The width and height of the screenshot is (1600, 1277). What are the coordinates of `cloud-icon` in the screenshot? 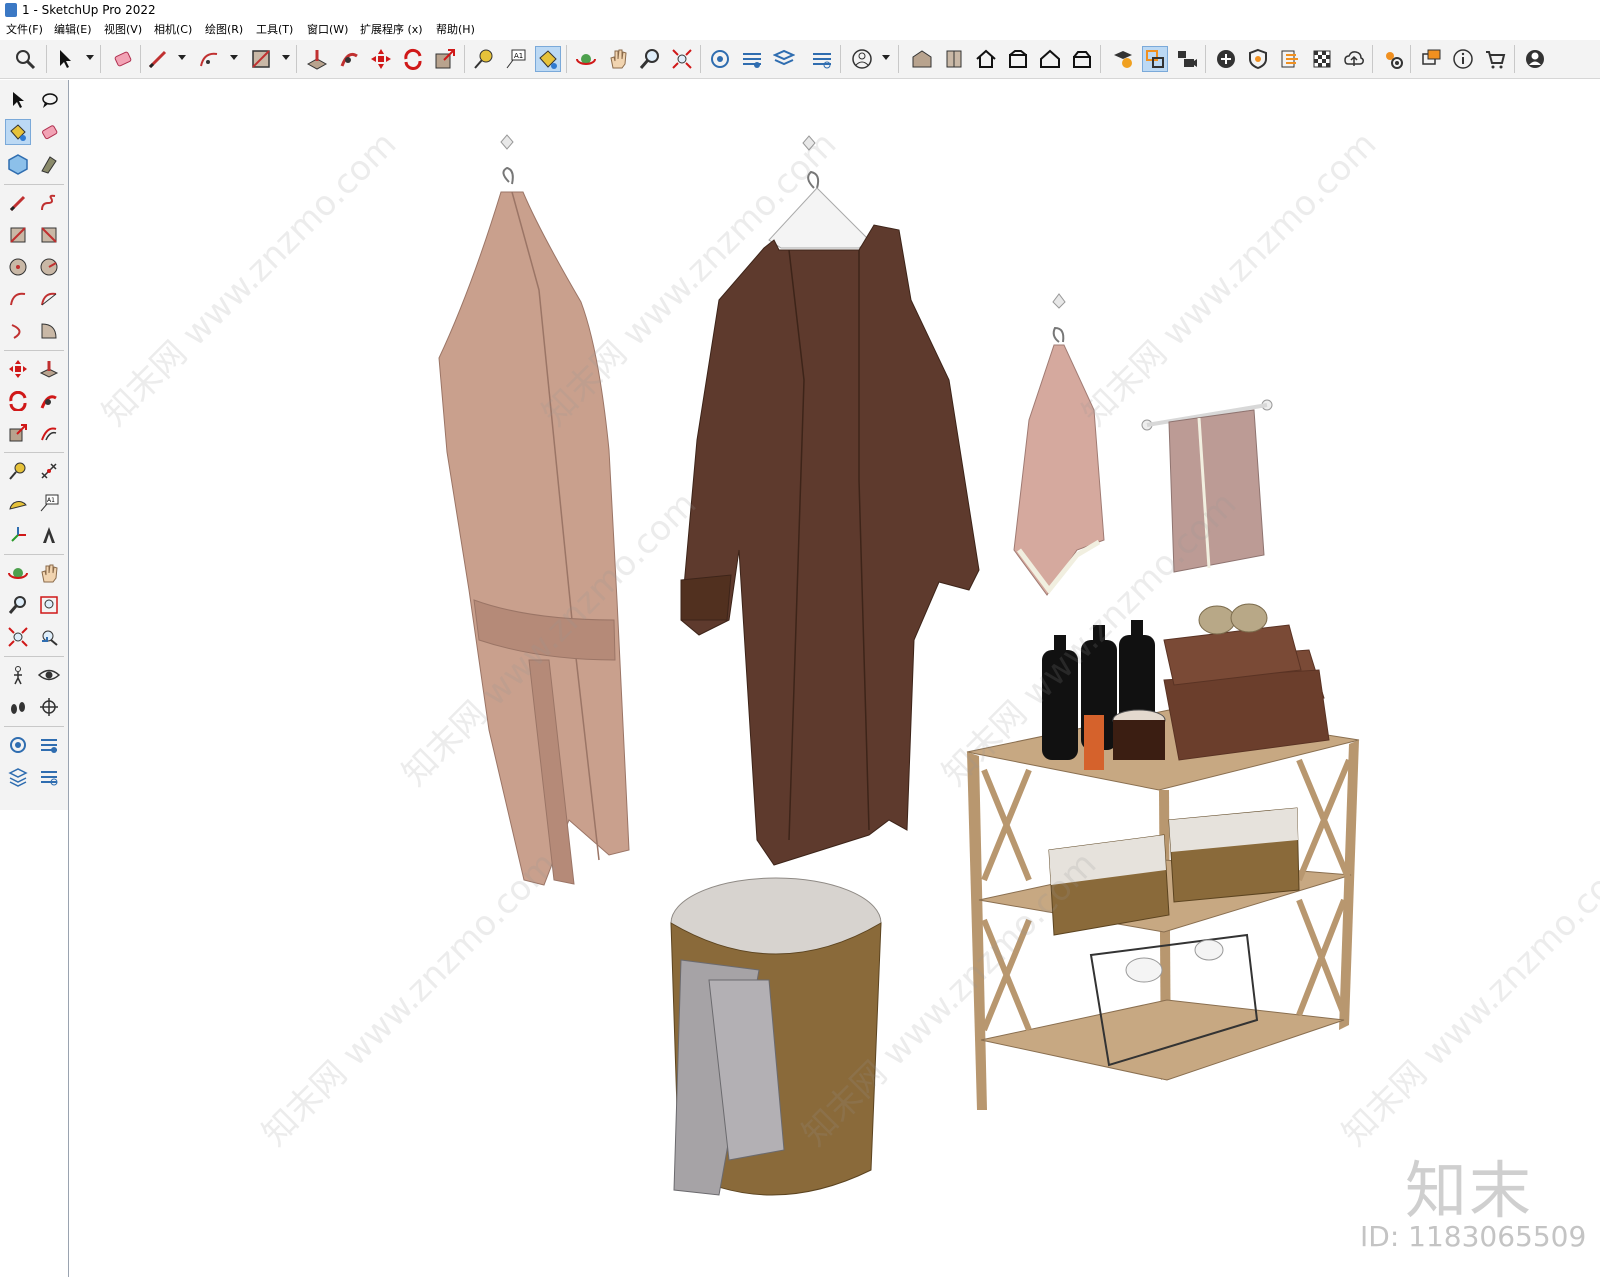 It's located at (1354, 59).